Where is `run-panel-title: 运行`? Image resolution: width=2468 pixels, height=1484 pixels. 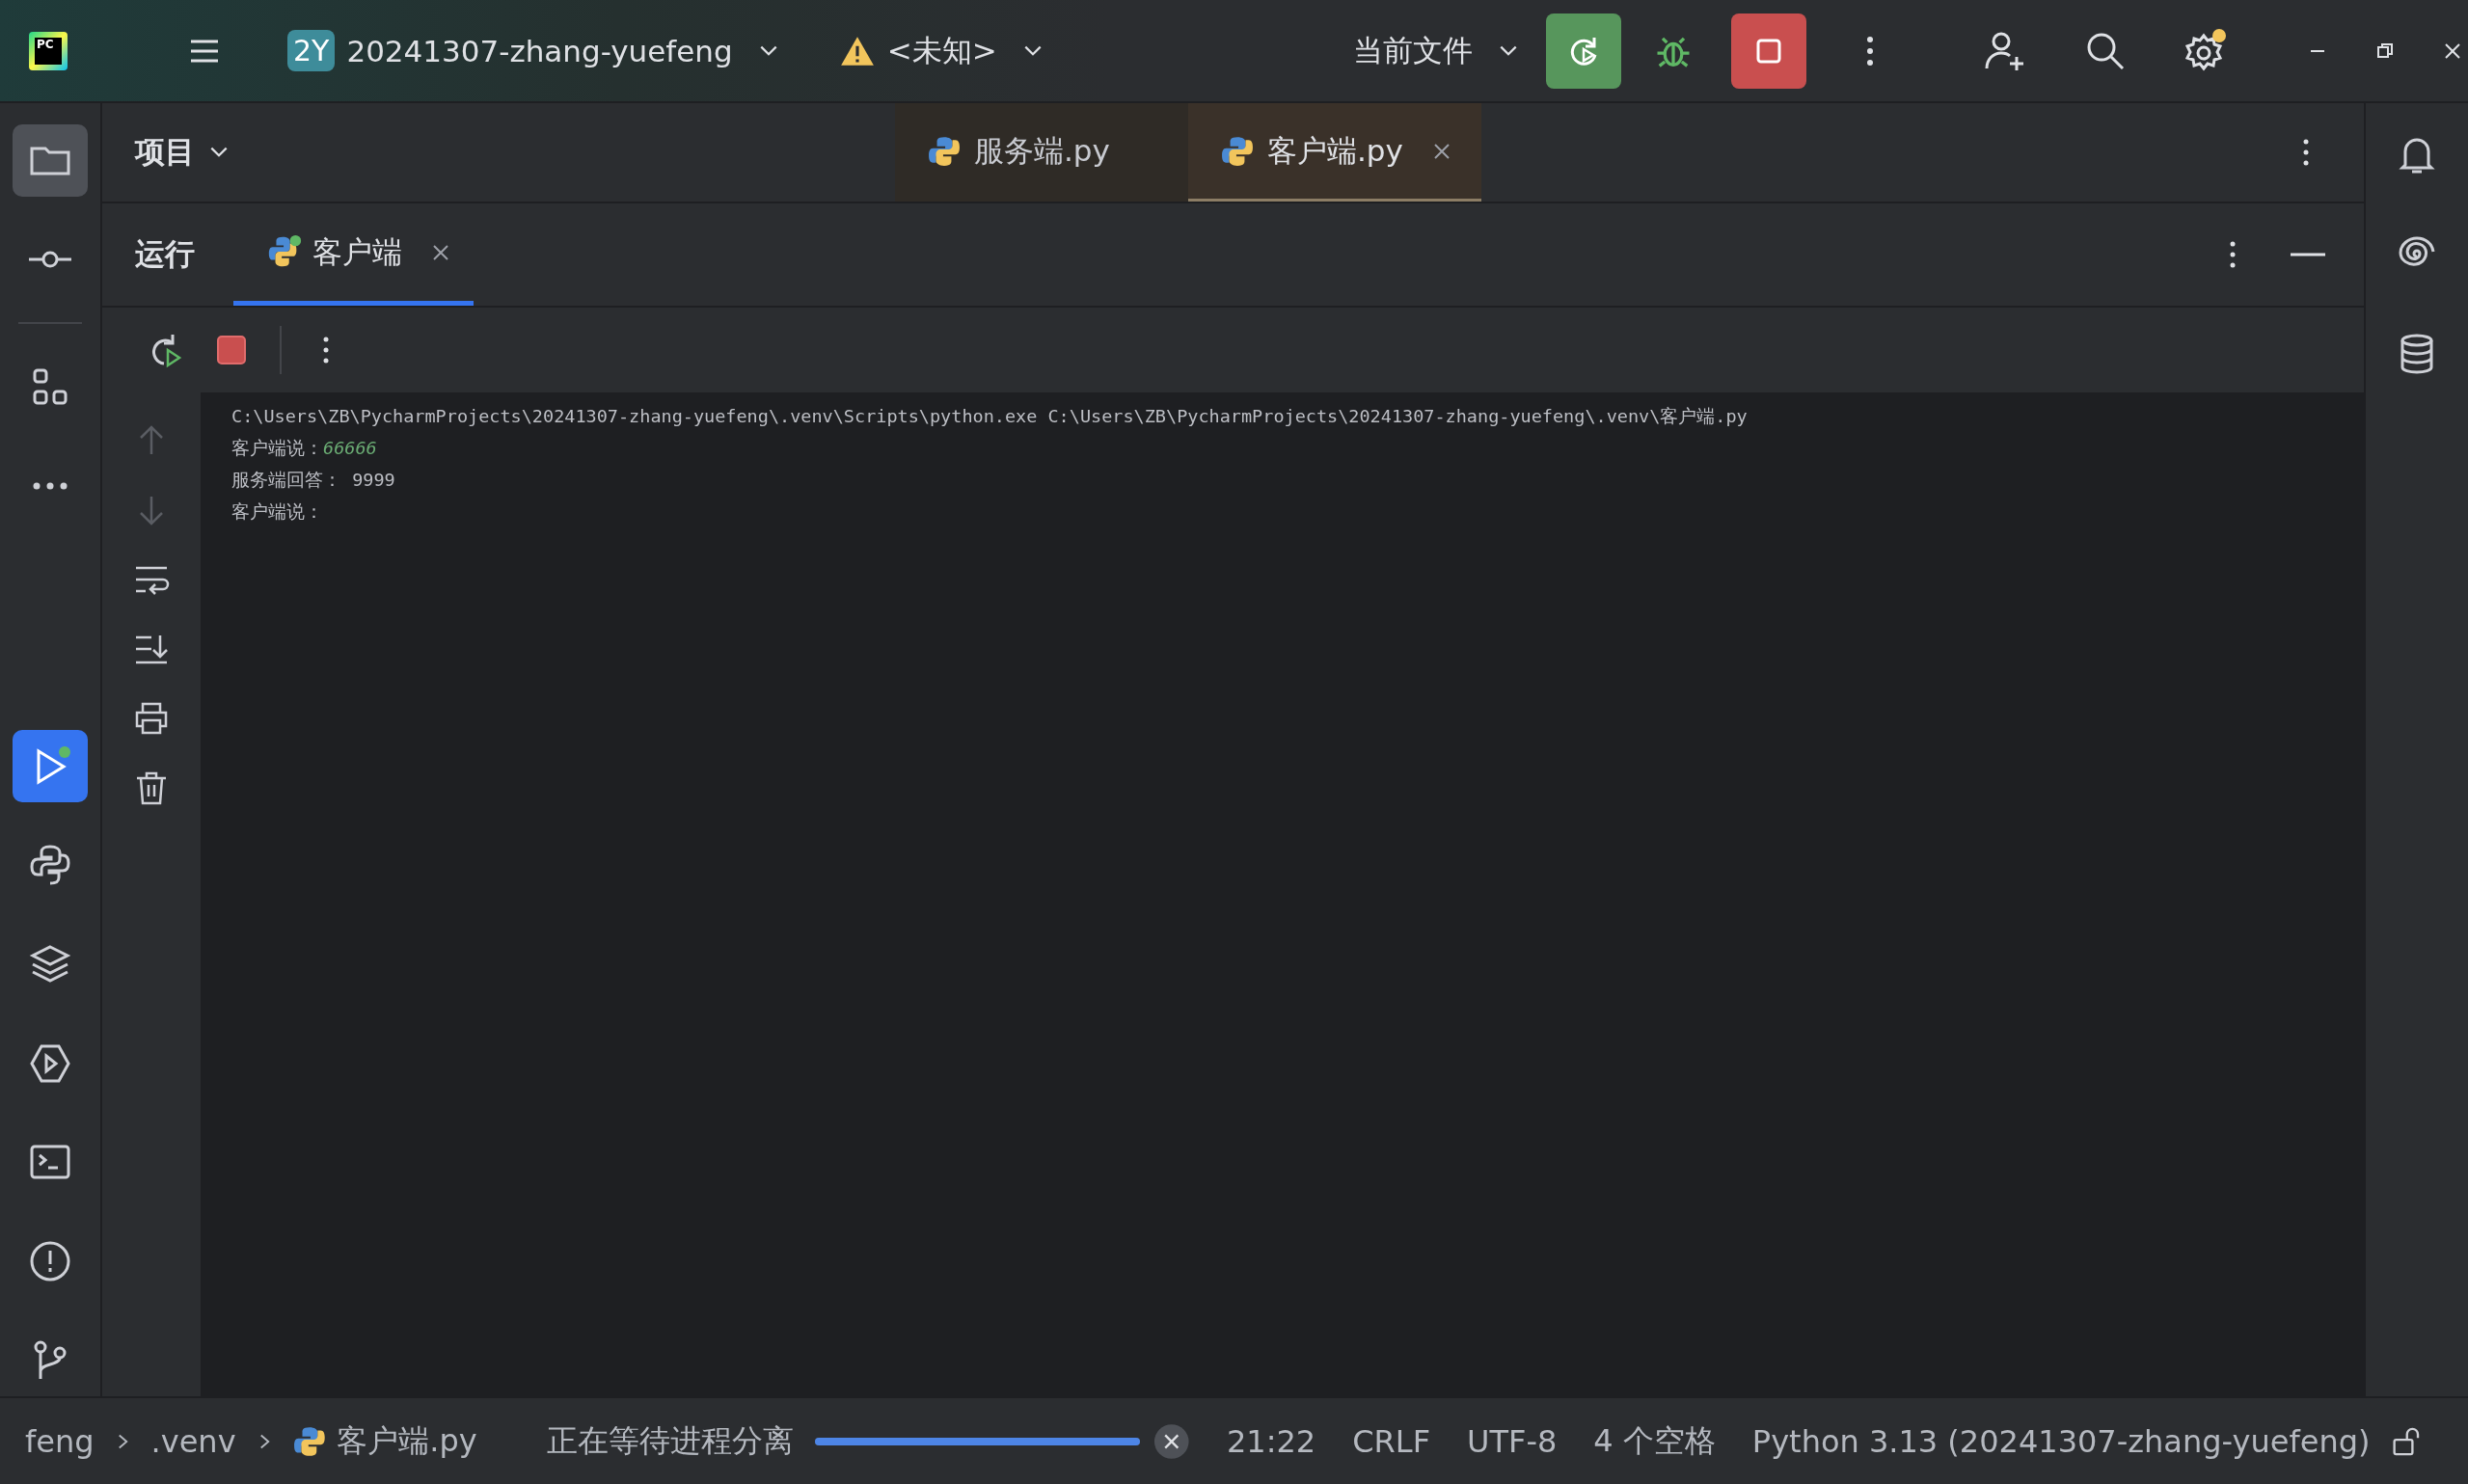 run-panel-title: 运行 is located at coordinates (165, 254).